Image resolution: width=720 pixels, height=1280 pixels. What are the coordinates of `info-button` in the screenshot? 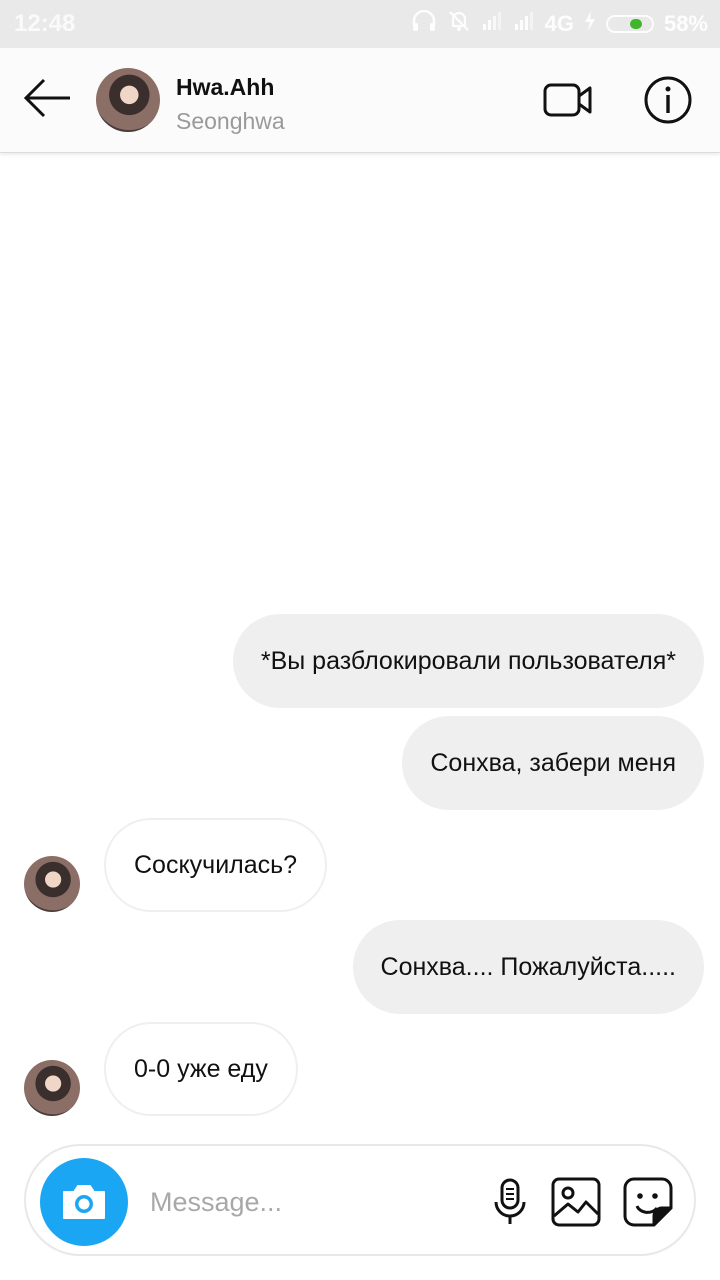 It's located at (668, 100).